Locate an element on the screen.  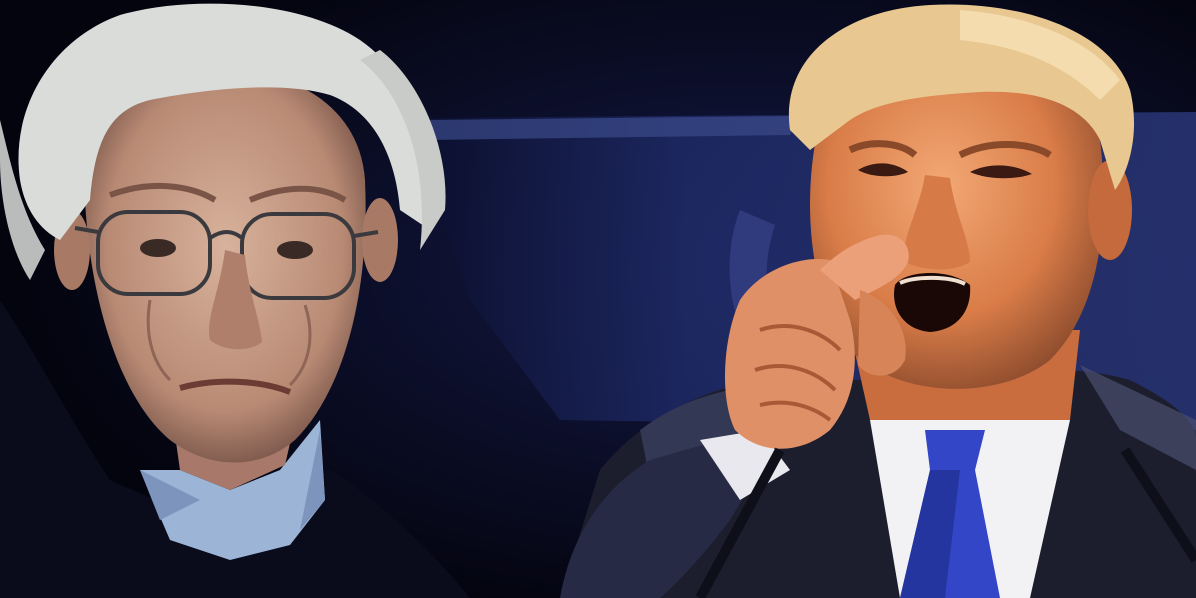
right-ear is located at coordinates (1110, 210).